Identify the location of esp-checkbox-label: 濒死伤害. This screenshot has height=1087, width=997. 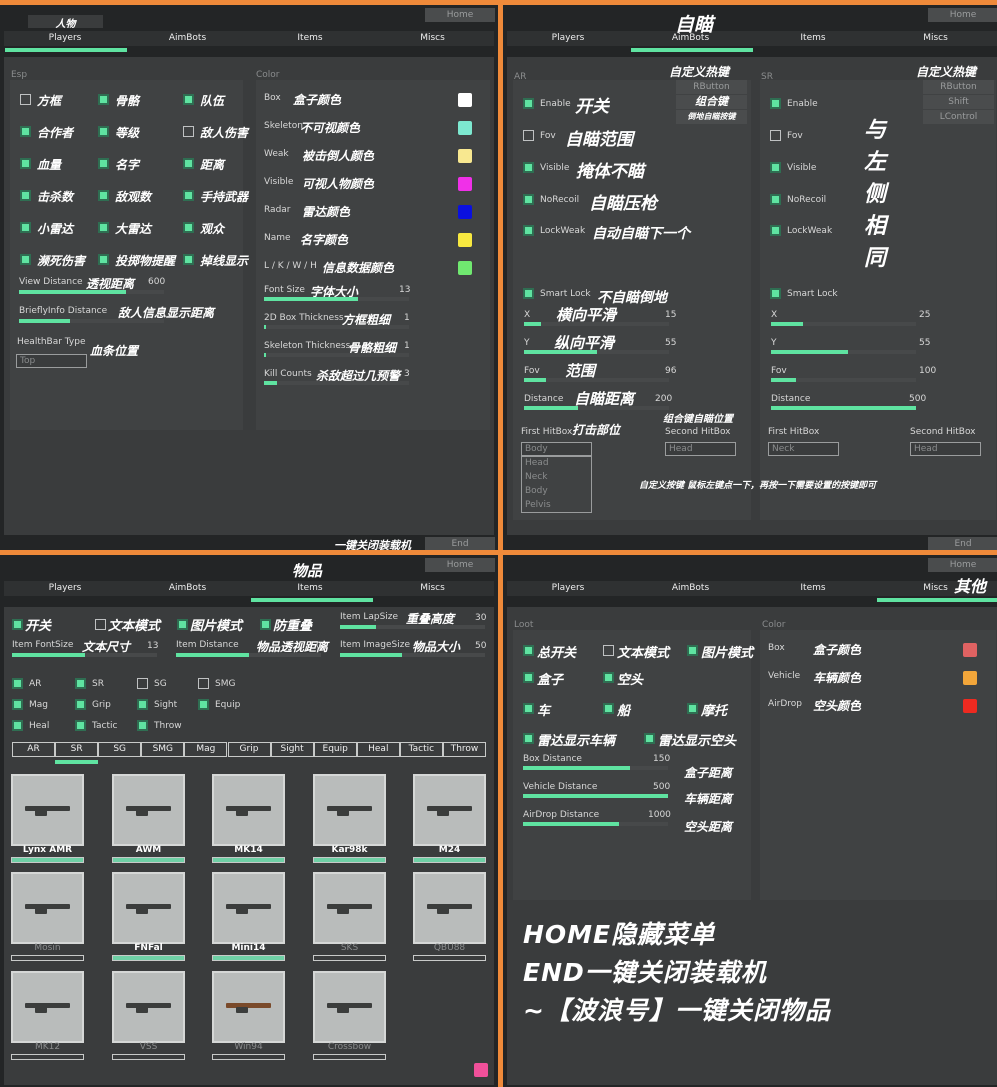
(61, 260).